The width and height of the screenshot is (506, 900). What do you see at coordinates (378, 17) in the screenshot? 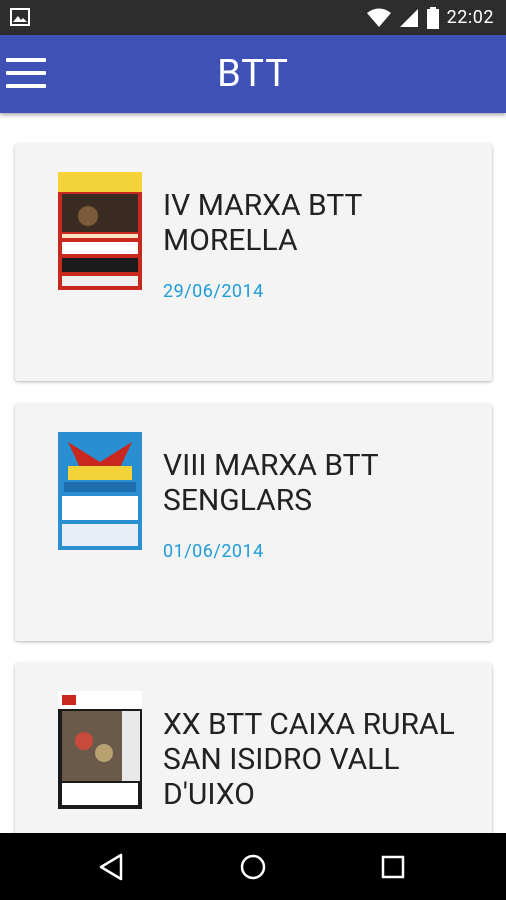
I see `wifi-icon` at bounding box center [378, 17].